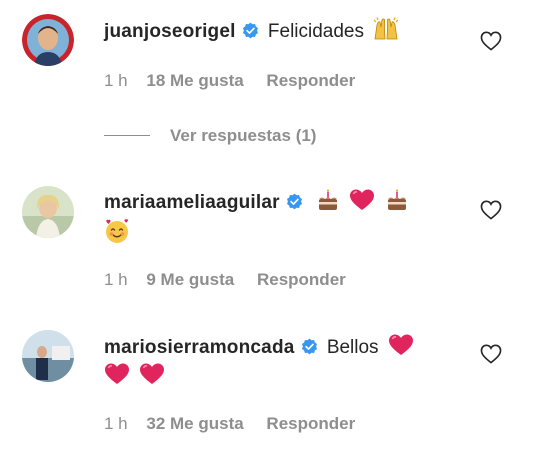 The width and height of the screenshot is (538, 464). What do you see at coordinates (352, 347) in the screenshot?
I see `comment-text: Bellos` at bounding box center [352, 347].